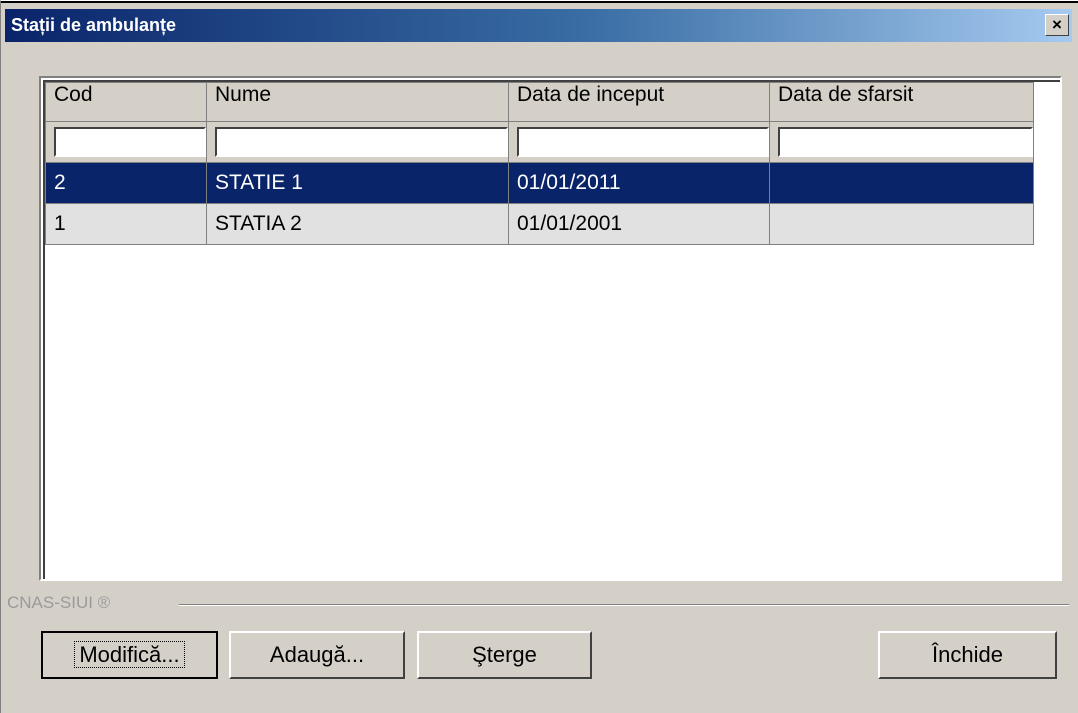 This screenshot has width=1078, height=713. What do you see at coordinates (61, 603) in the screenshot?
I see `group-label: CNAS-SIUI ®` at bounding box center [61, 603].